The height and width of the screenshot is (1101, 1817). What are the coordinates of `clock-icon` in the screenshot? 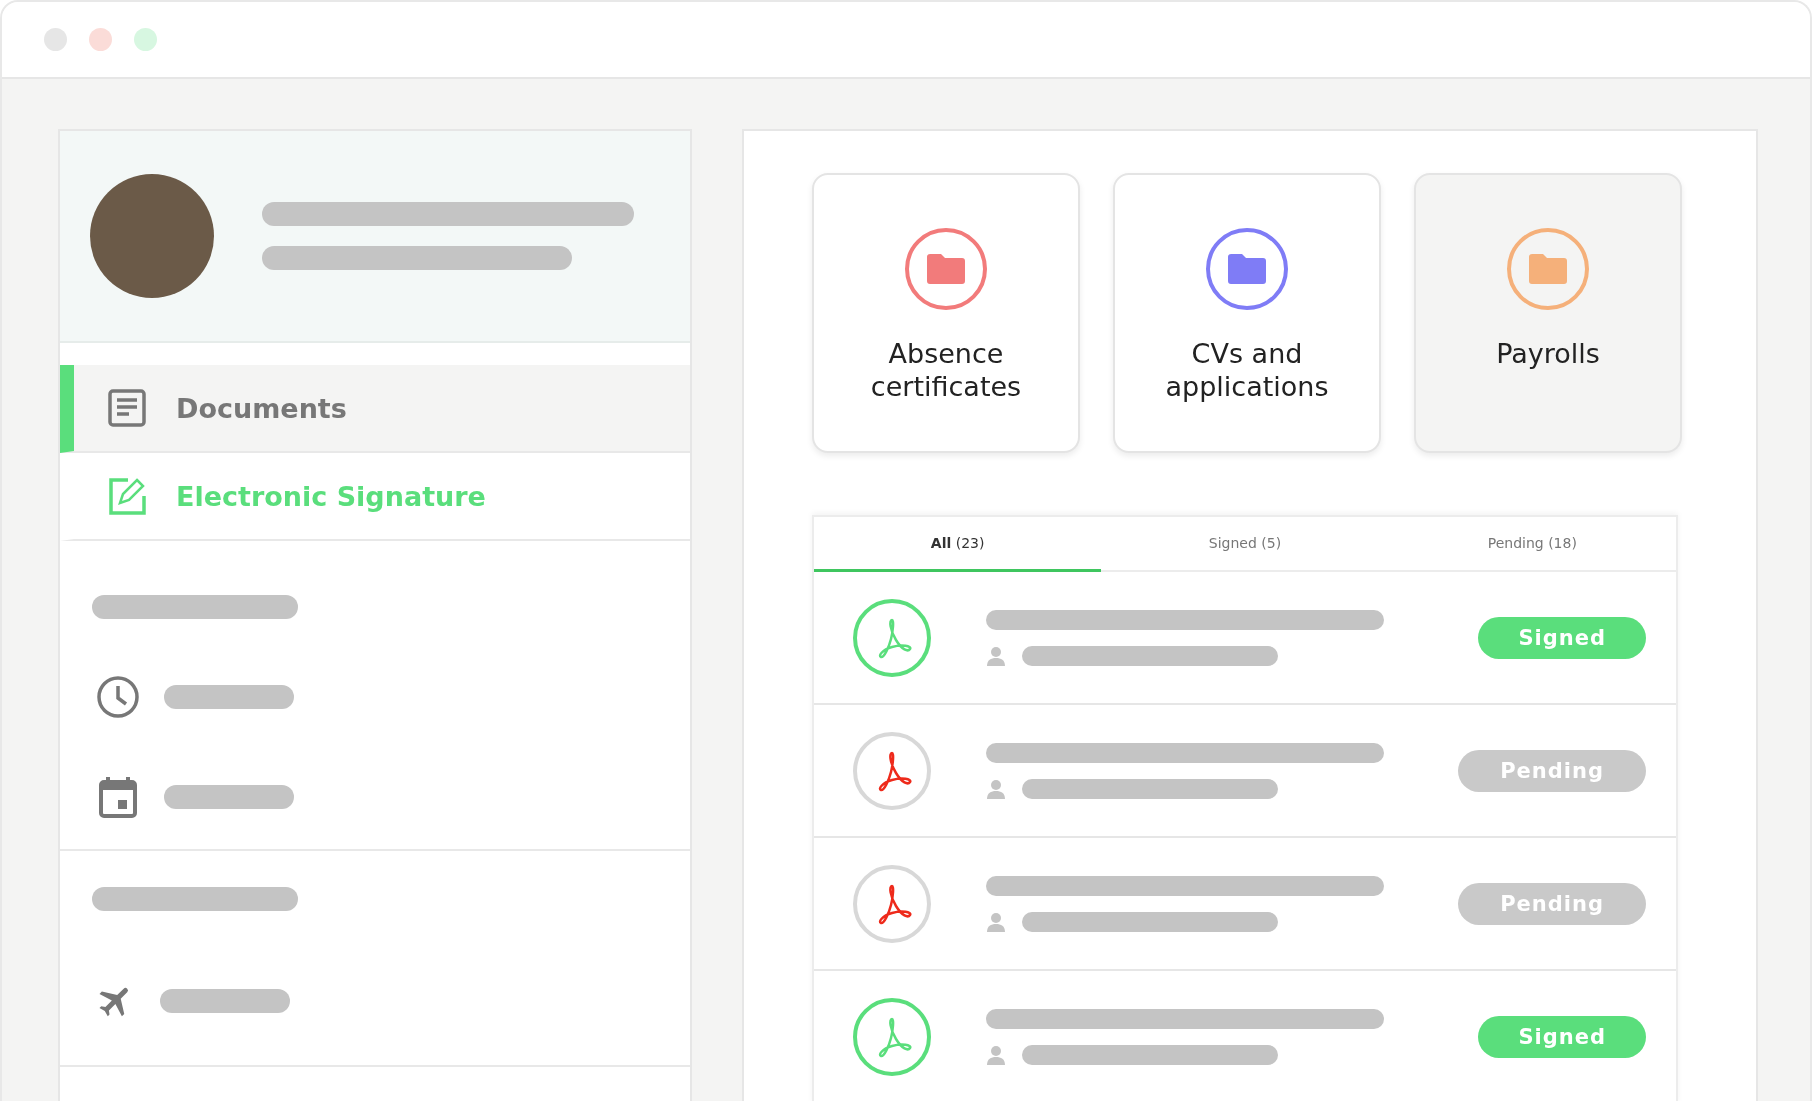 It's located at (118, 697).